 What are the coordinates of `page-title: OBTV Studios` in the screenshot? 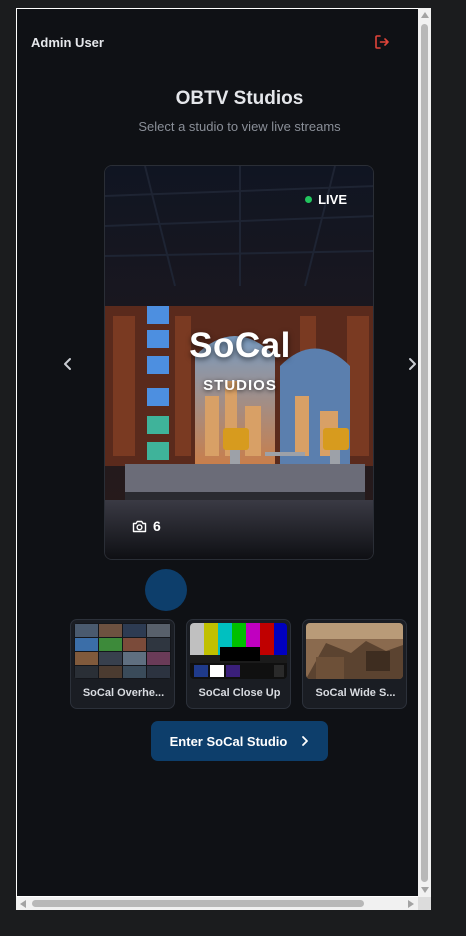 It's located at (239, 98).